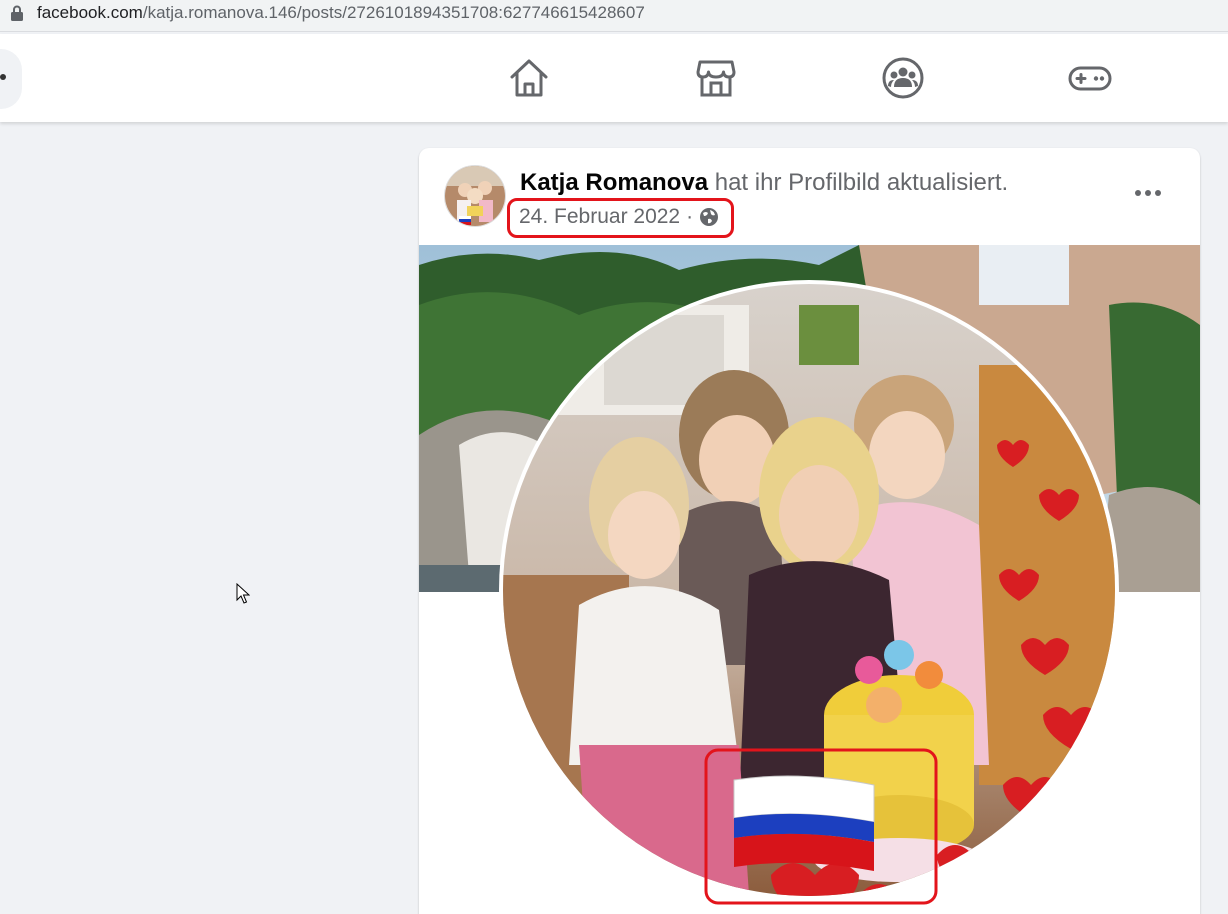  I want to click on author-avatar, so click(475, 196).